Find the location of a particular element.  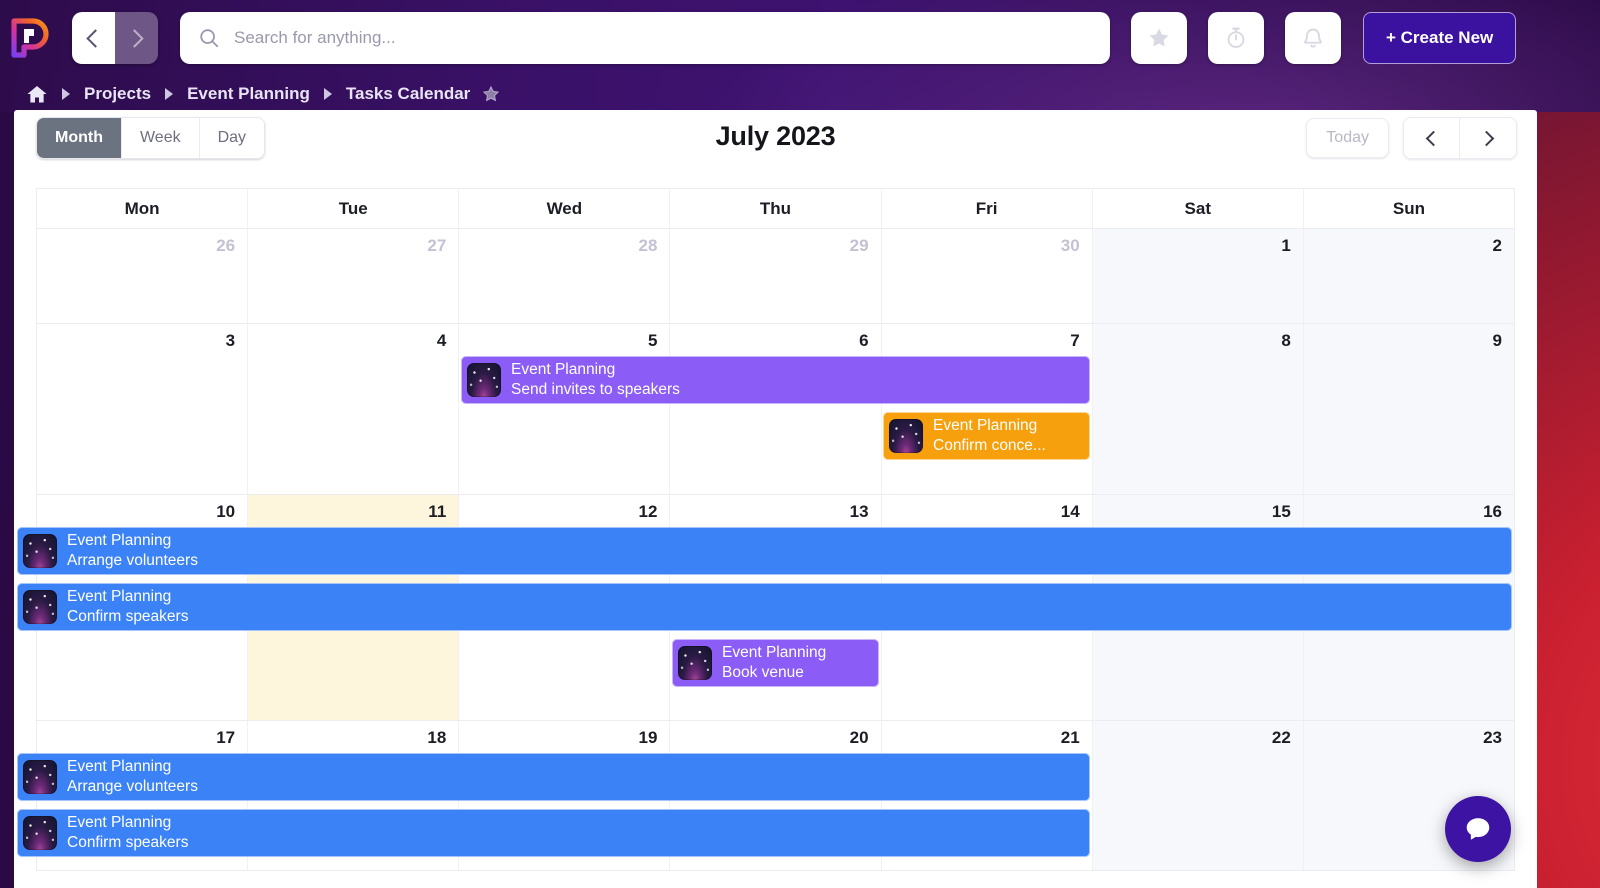

day-header-mon: Mon is located at coordinates (143, 208).